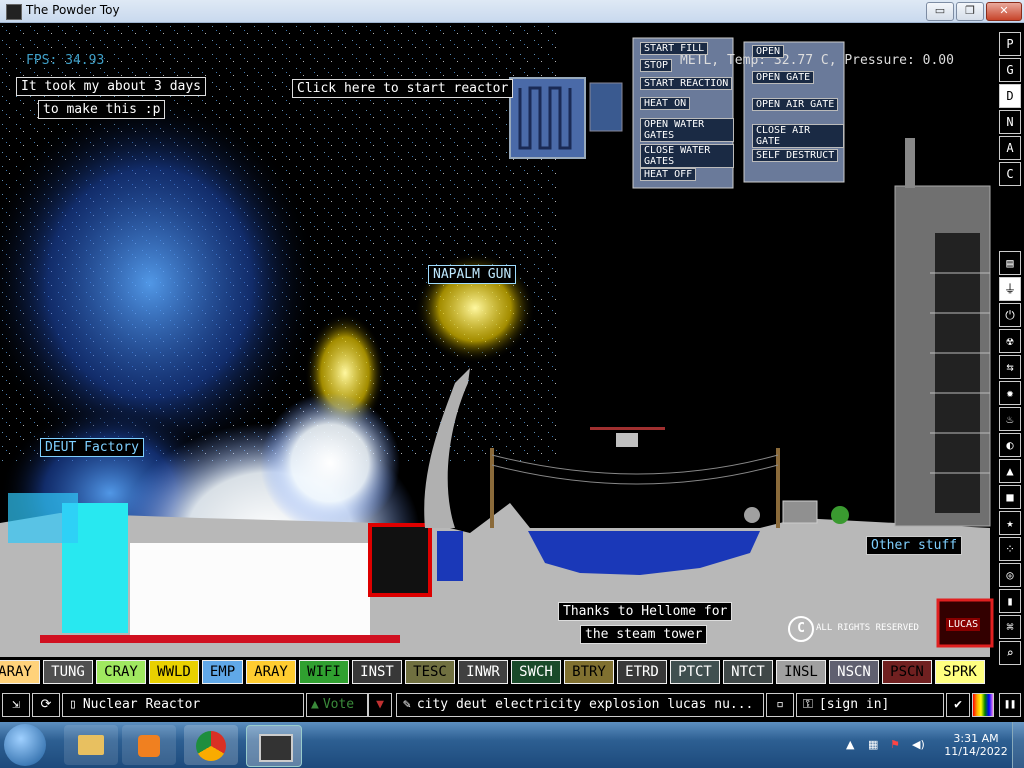 The image size is (1024, 768). What do you see at coordinates (963, 624) in the screenshot?
I see `lucas-logo: LUCAS` at bounding box center [963, 624].